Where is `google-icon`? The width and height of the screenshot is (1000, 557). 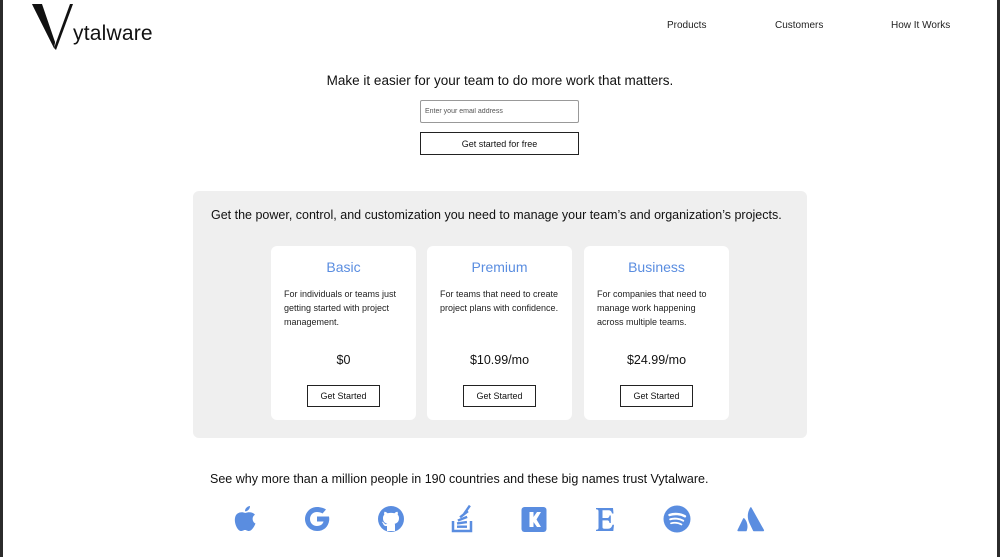
google-icon is located at coordinates (317, 519).